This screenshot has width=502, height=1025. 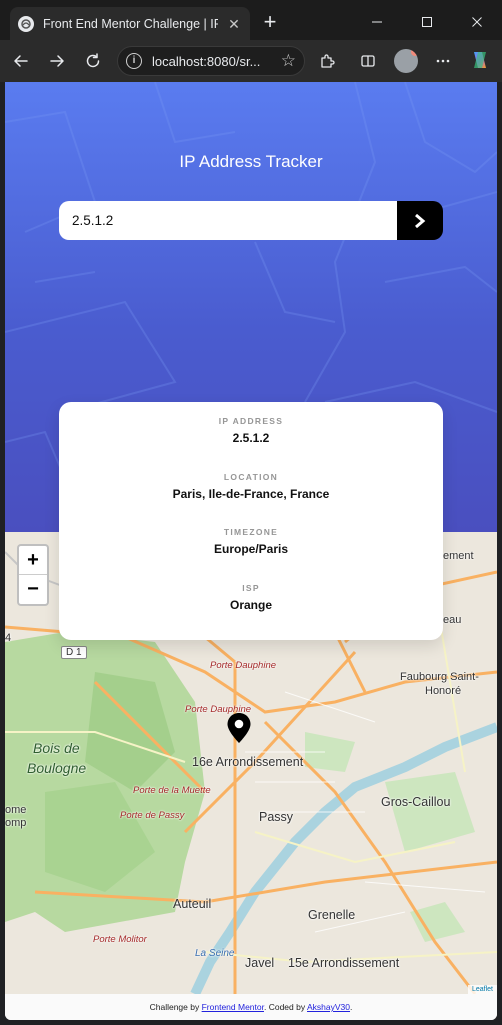 I want to click on map-label: Porte Dauphine, so click(x=243, y=665).